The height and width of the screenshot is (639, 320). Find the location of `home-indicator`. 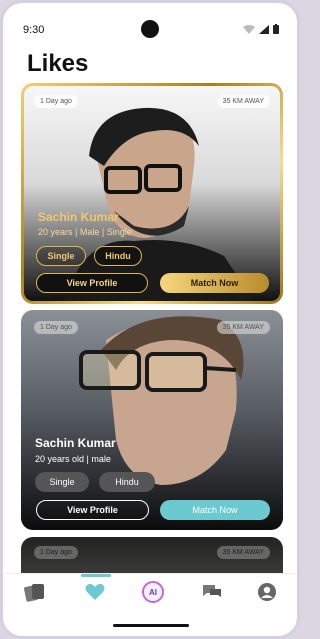

home-indicator is located at coordinates (151, 625).